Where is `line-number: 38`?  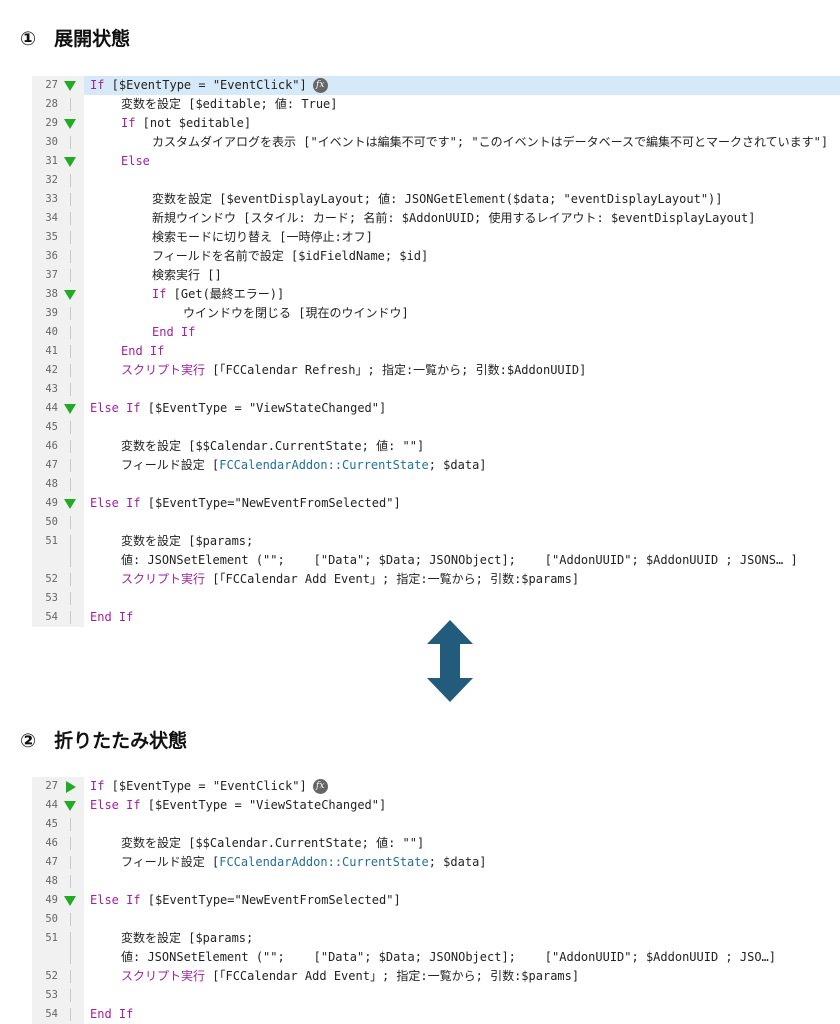
line-number: 38 is located at coordinates (51, 294).